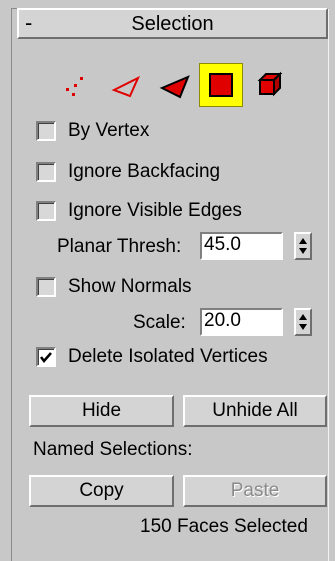 The image size is (335, 561). Describe the element at coordinates (168, 356) in the screenshot. I see `delete-isolated-vertices-label: Delete Isolated Vertices` at that location.